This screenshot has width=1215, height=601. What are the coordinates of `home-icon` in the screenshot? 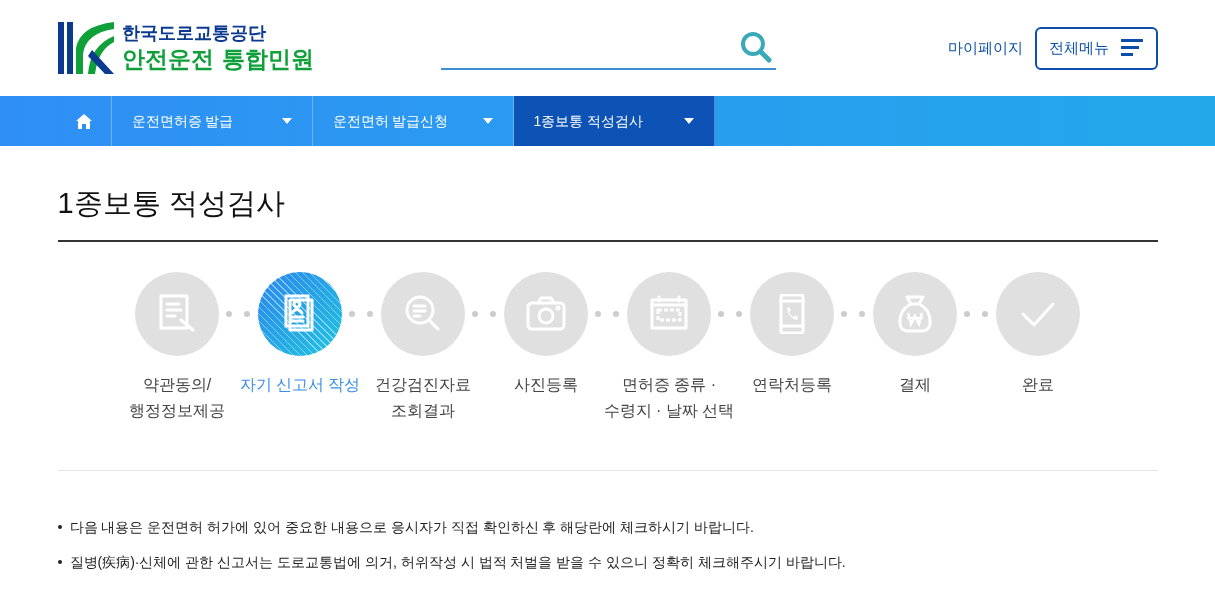 It's located at (84, 121).